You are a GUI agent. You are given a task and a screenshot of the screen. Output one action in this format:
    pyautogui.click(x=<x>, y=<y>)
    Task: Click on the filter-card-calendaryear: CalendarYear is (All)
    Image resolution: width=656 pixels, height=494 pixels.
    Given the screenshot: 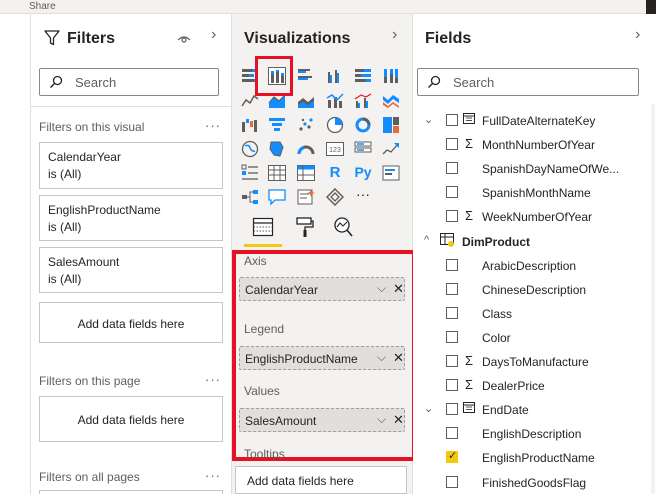 What is the action you would take?
    pyautogui.click(x=131, y=165)
    